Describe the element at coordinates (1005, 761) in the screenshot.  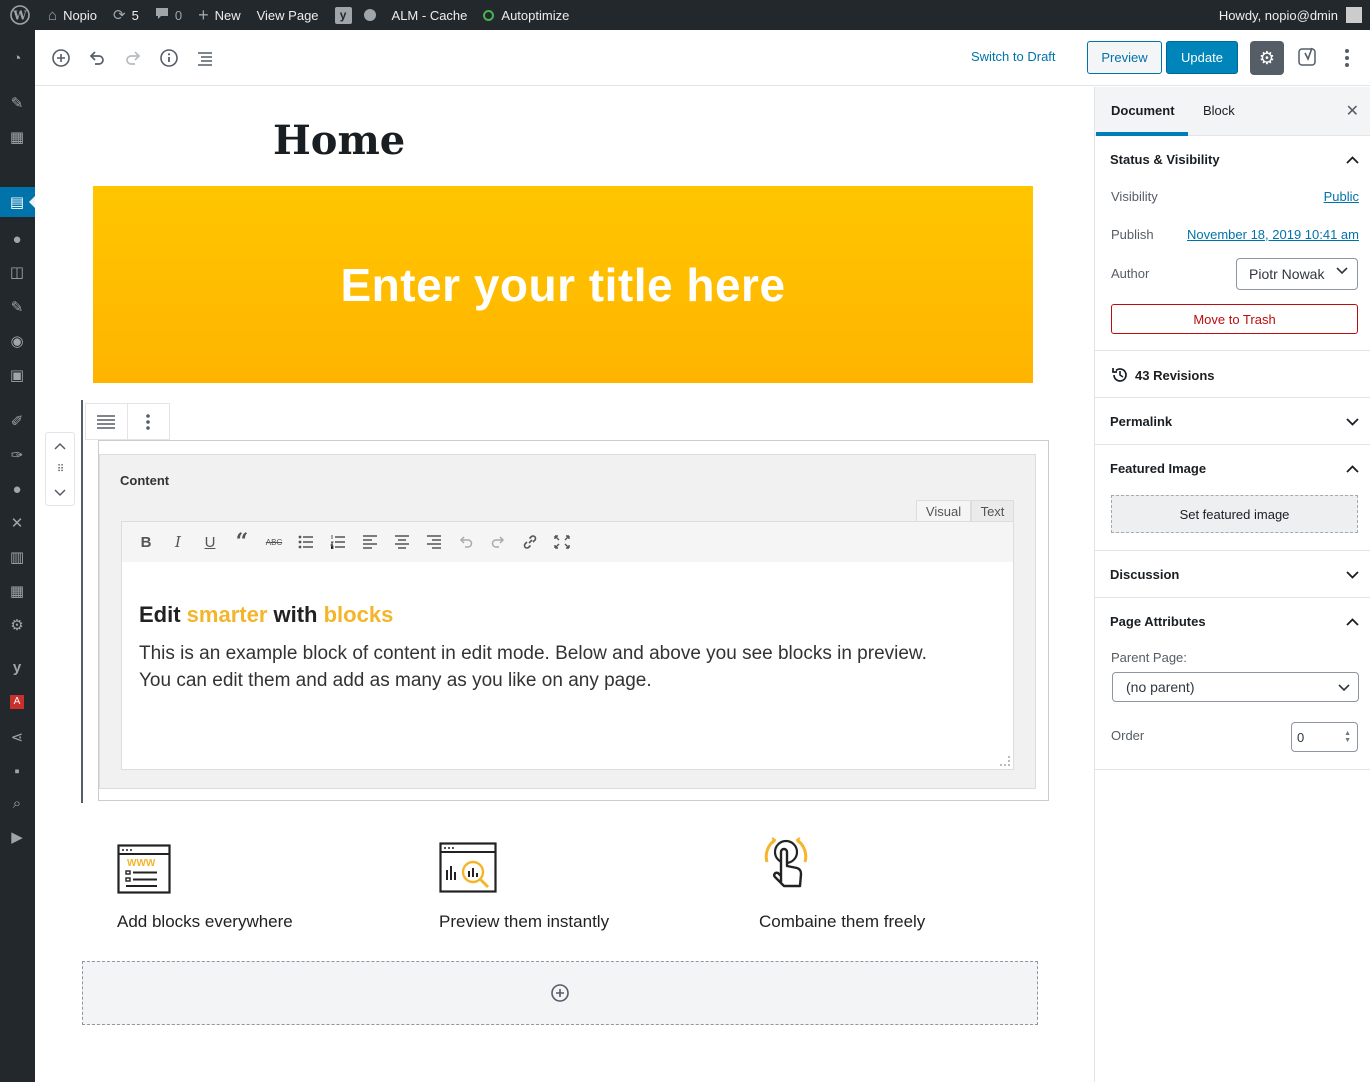
I see `resize-handle-icon` at that location.